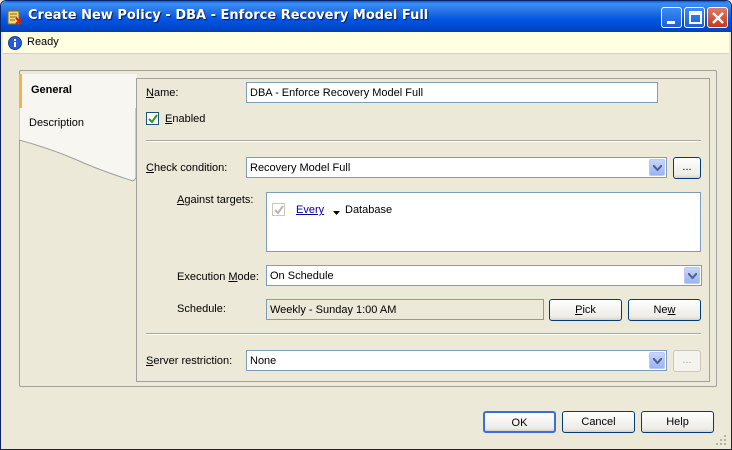  Describe the element at coordinates (423, 334) in the screenshot. I see `divider-bottom` at that location.